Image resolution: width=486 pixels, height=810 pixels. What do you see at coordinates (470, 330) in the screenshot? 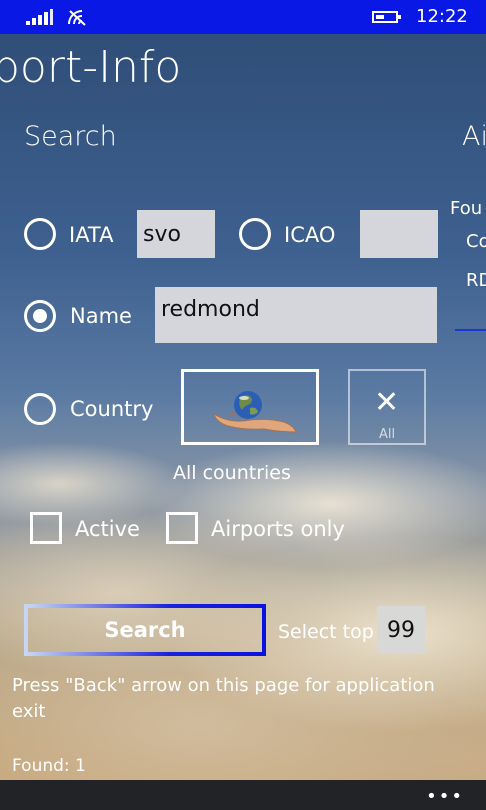
I see `right-panel-underline` at bounding box center [470, 330].